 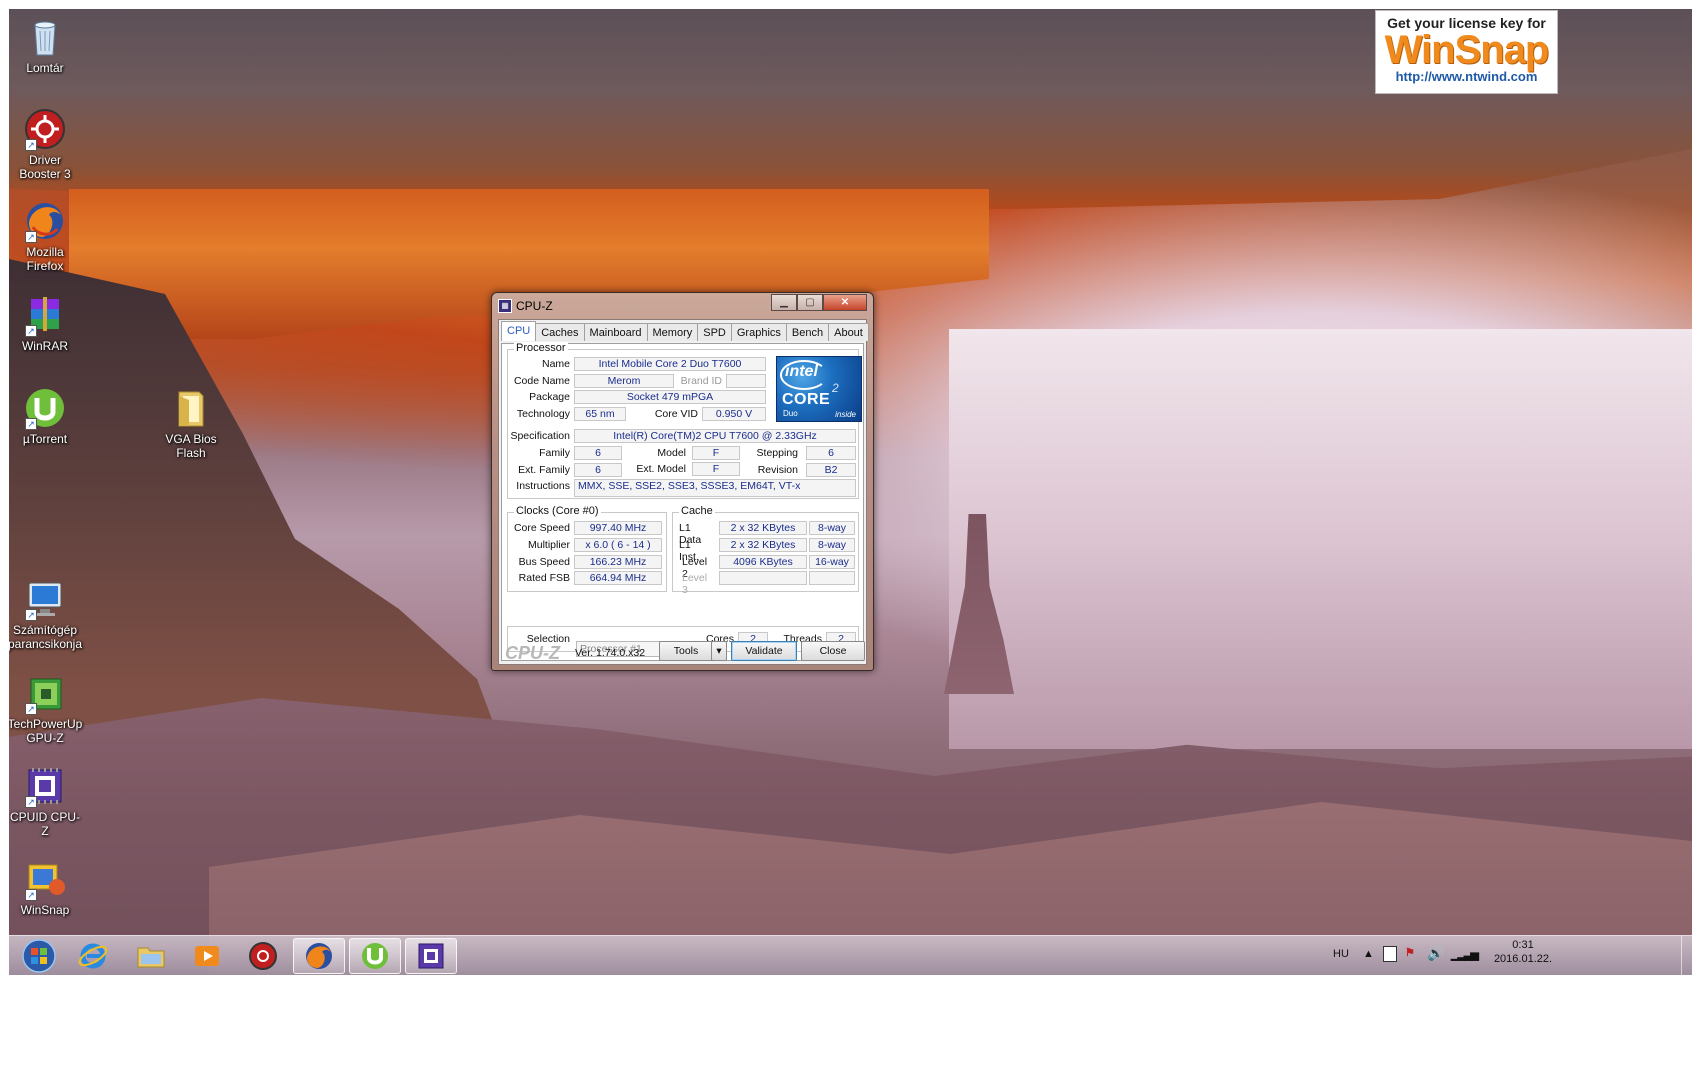 What do you see at coordinates (45, 68) in the screenshot?
I see `desktop-icon-label: Lomtár` at bounding box center [45, 68].